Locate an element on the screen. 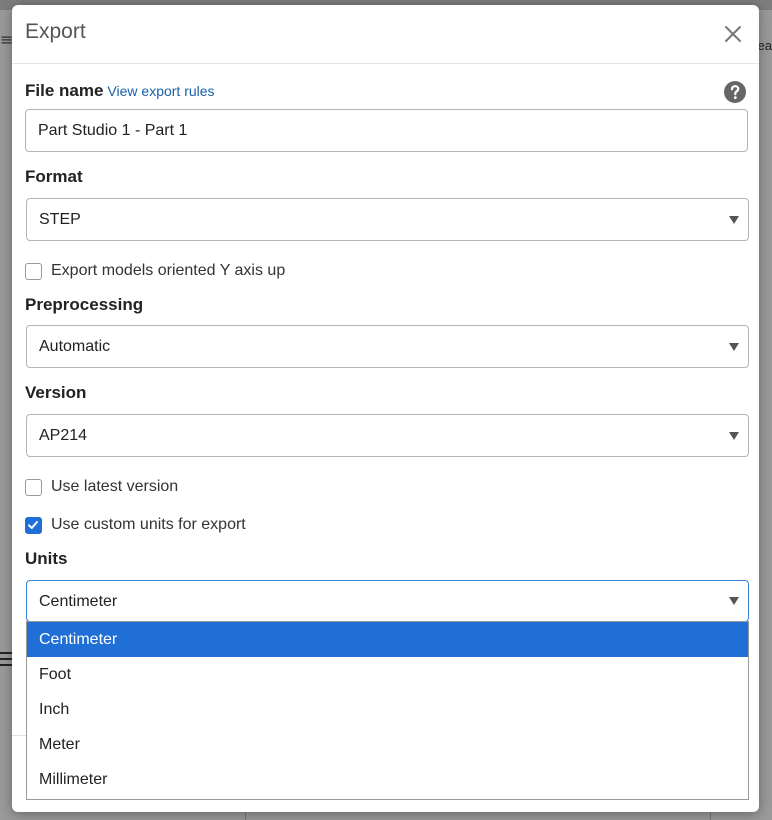  preprocessing-select: Automatic is located at coordinates (387, 346).